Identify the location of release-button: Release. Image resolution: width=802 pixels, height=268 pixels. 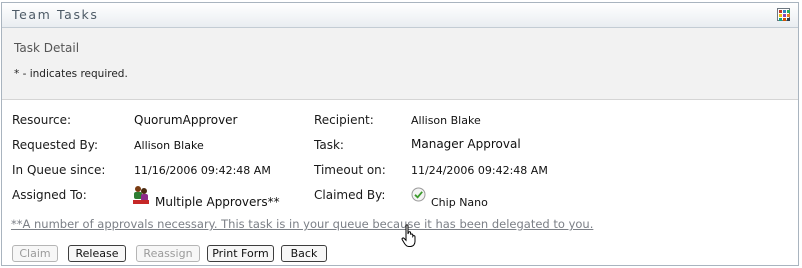
(97, 253).